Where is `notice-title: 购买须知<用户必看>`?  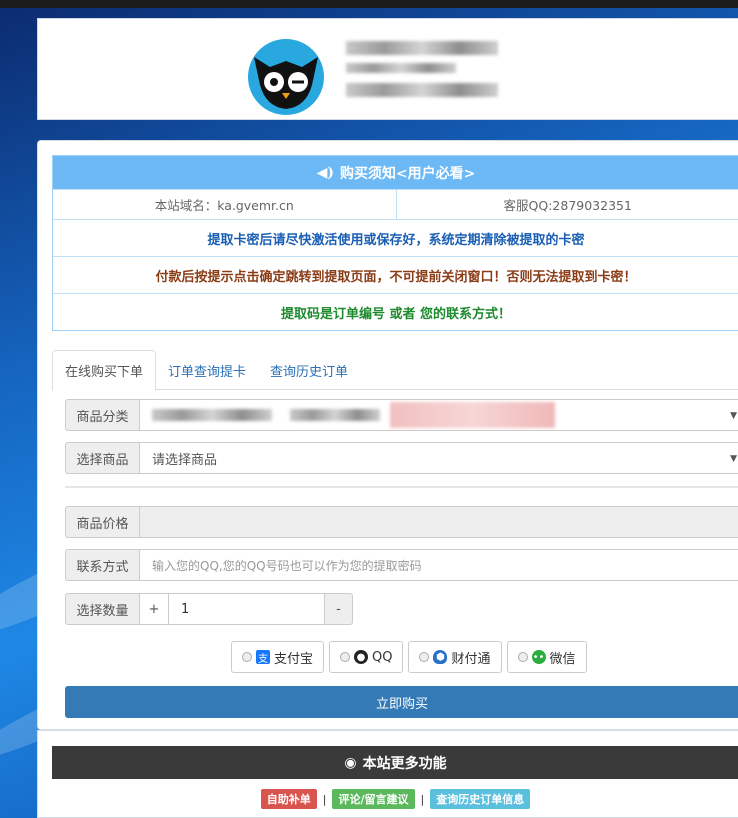
notice-title: 购买须知<用户必看> is located at coordinates (407, 173).